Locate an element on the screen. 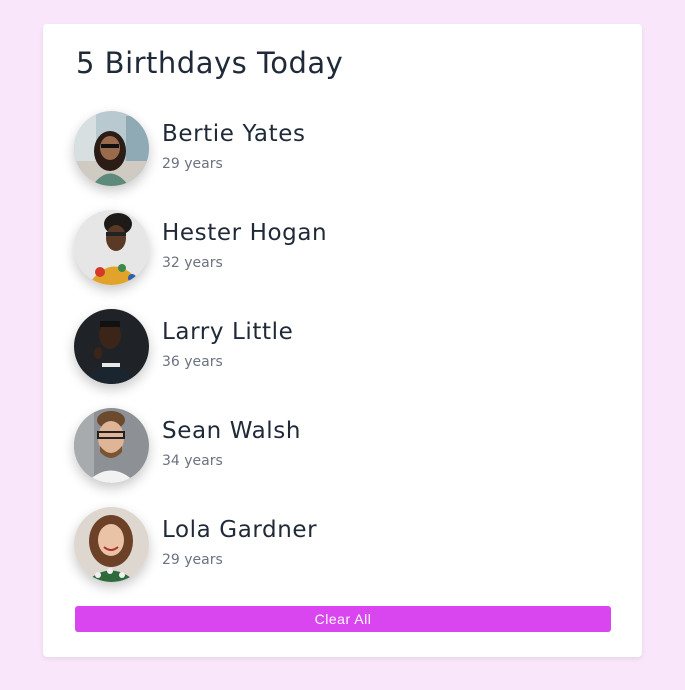  person-item: Larry Little 36 years is located at coordinates (334, 348).